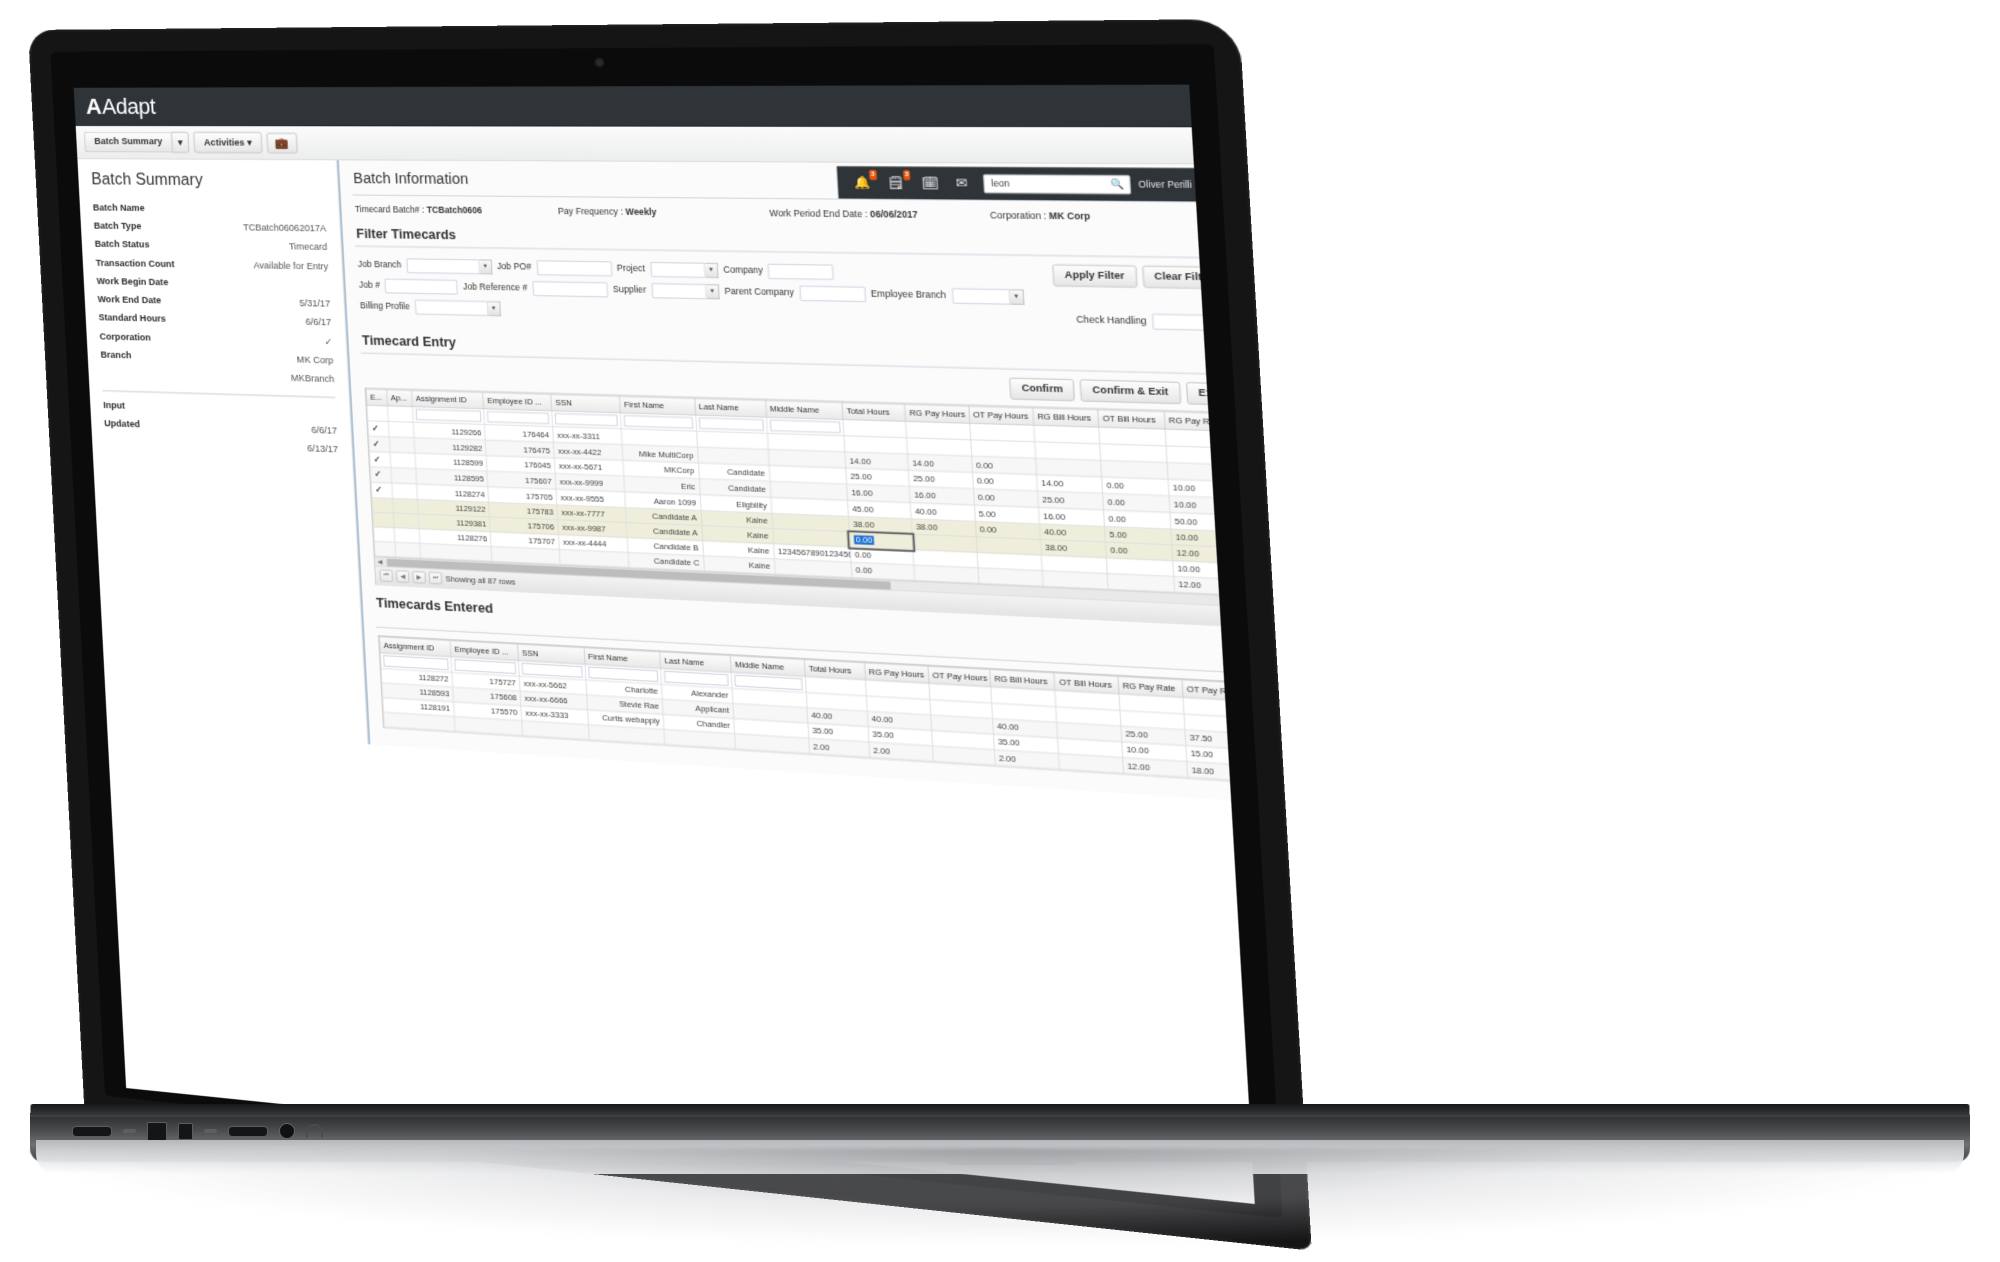 The width and height of the screenshot is (2000, 1262). I want to click on cell-ssn, so click(555, 730).